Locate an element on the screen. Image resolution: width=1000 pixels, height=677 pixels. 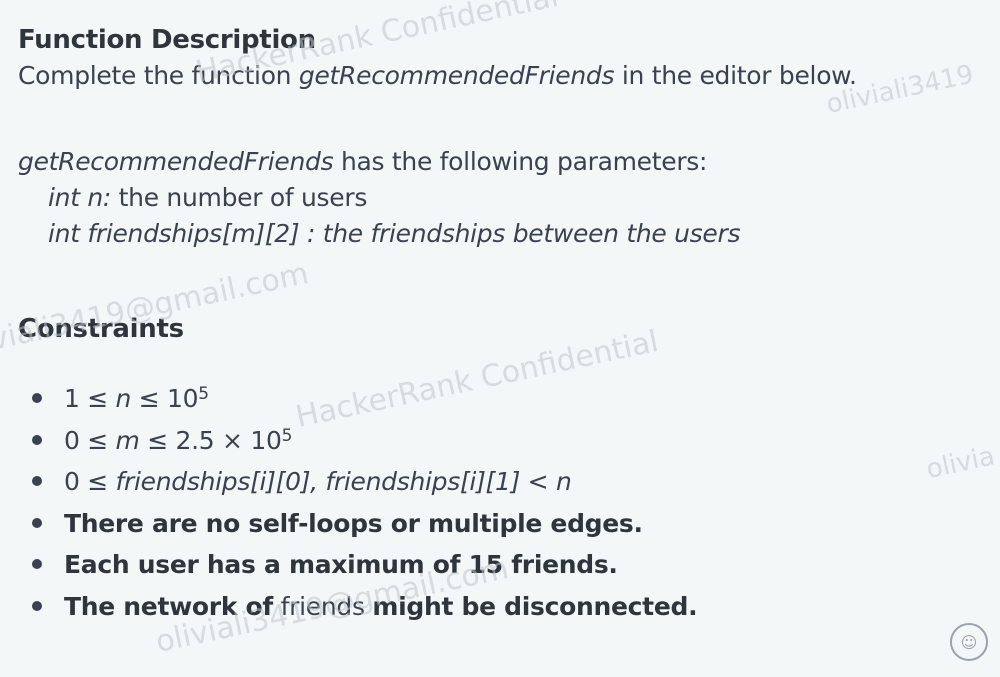
parameter-n: int n: the number of users is located at coordinates (379, 198).